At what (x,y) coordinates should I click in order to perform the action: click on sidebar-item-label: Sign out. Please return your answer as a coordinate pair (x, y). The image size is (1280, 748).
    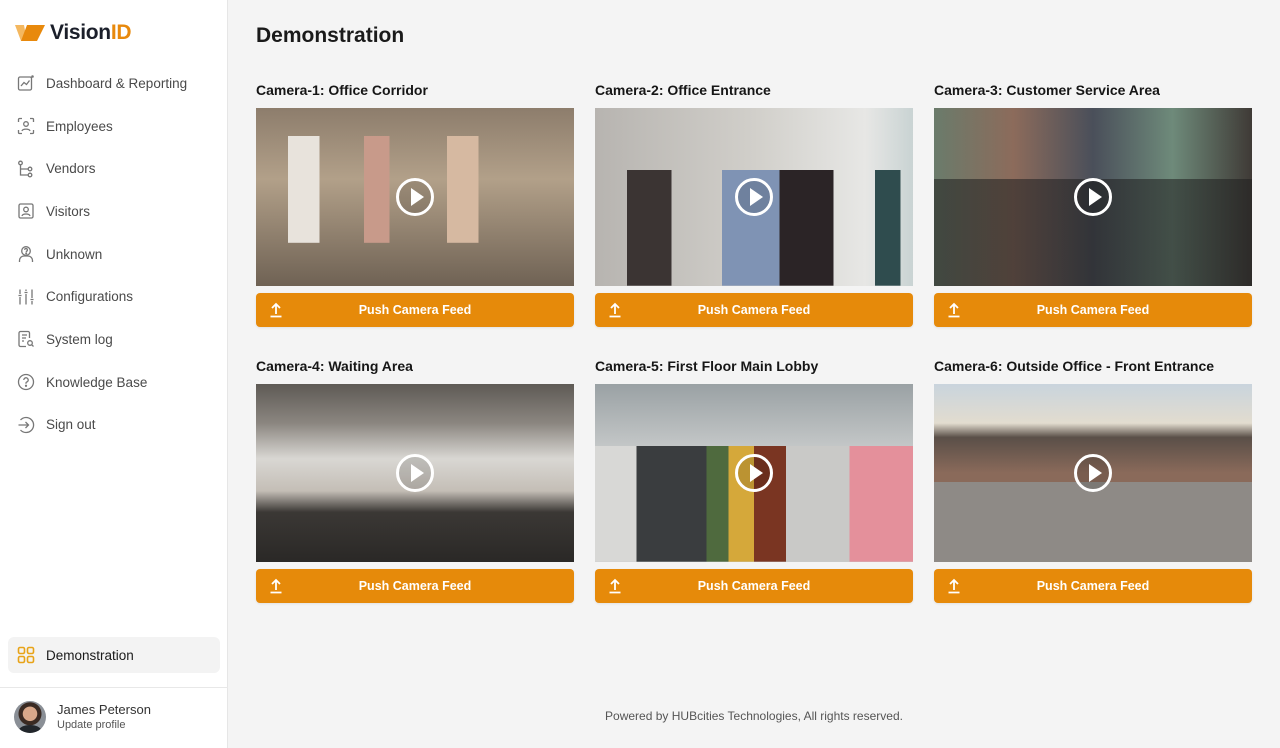
    Looking at the image, I should click on (71, 425).